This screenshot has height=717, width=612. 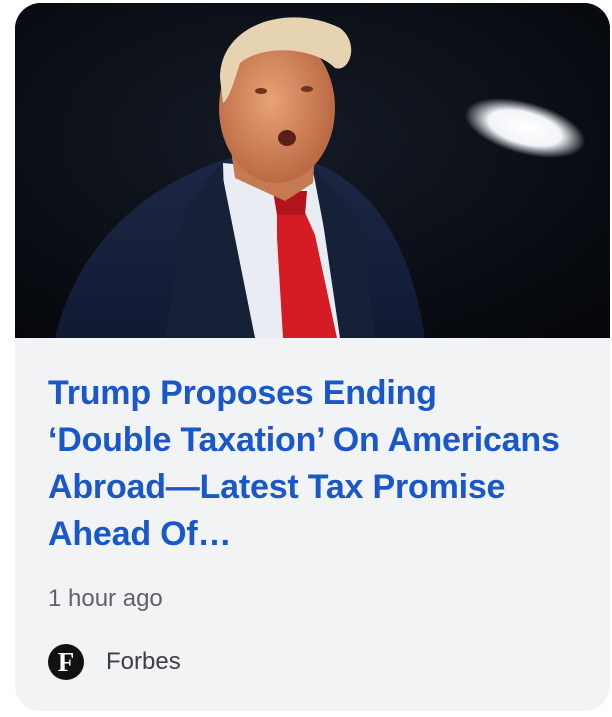 What do you see at coordinates (105, 598) in the screenshot?
I see `article-timestamp: 1 hour ago` at bounding box center [105, 598].